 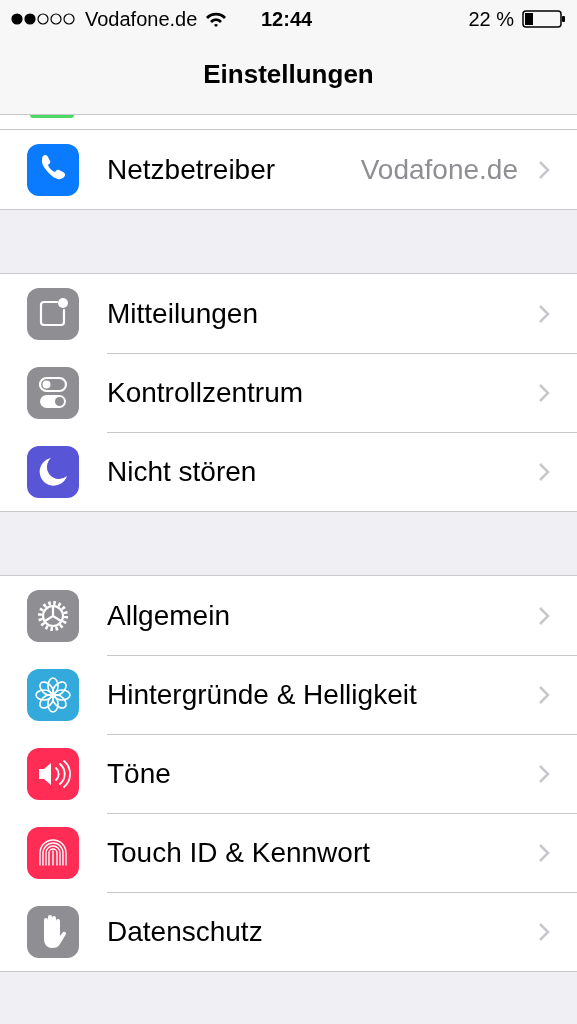 I want to click on settings-row: Datenschutz, so click(x=288, y=931).